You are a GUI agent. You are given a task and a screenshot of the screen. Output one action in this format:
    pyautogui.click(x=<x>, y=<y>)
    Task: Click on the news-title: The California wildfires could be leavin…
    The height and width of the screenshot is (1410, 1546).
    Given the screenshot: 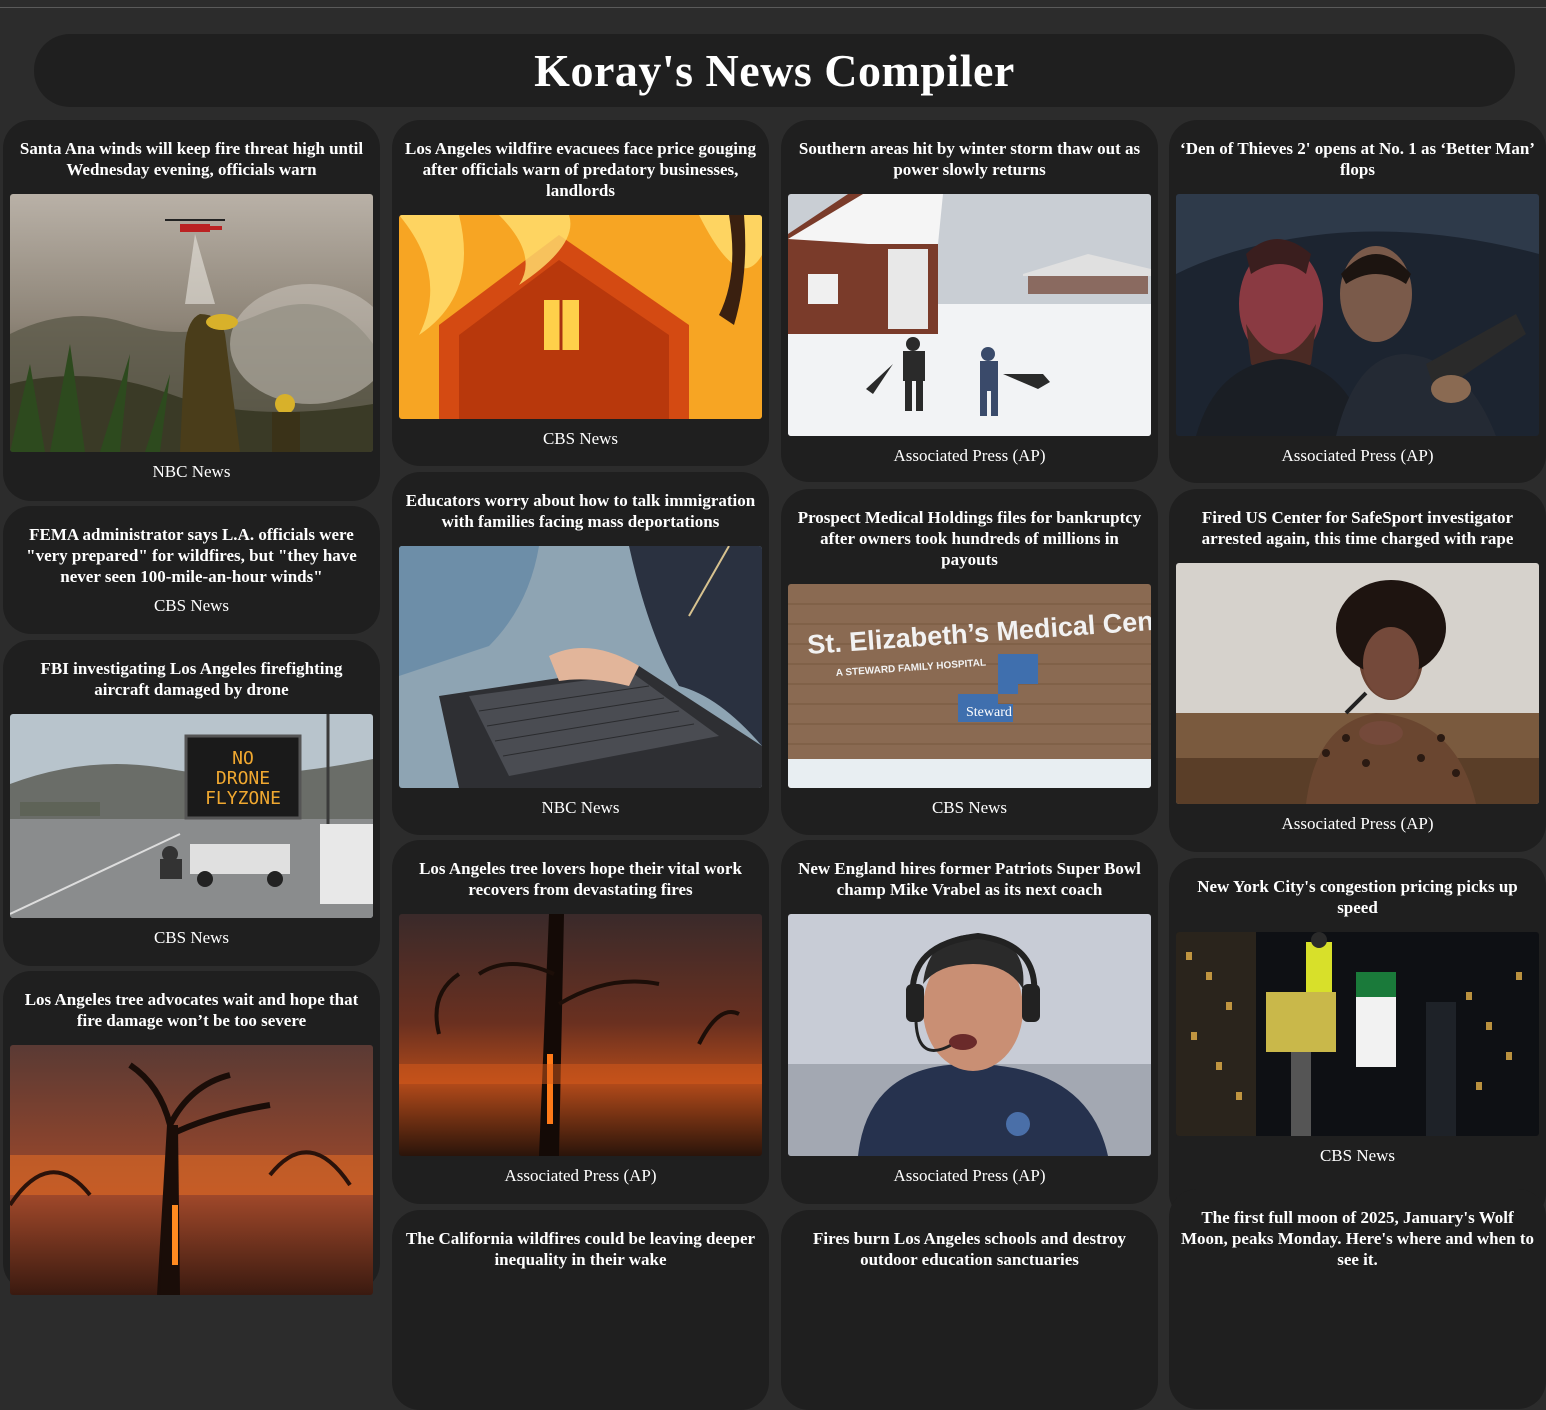 What is the action you would take?
    pyautogui.click(x=580, y=1249)
    